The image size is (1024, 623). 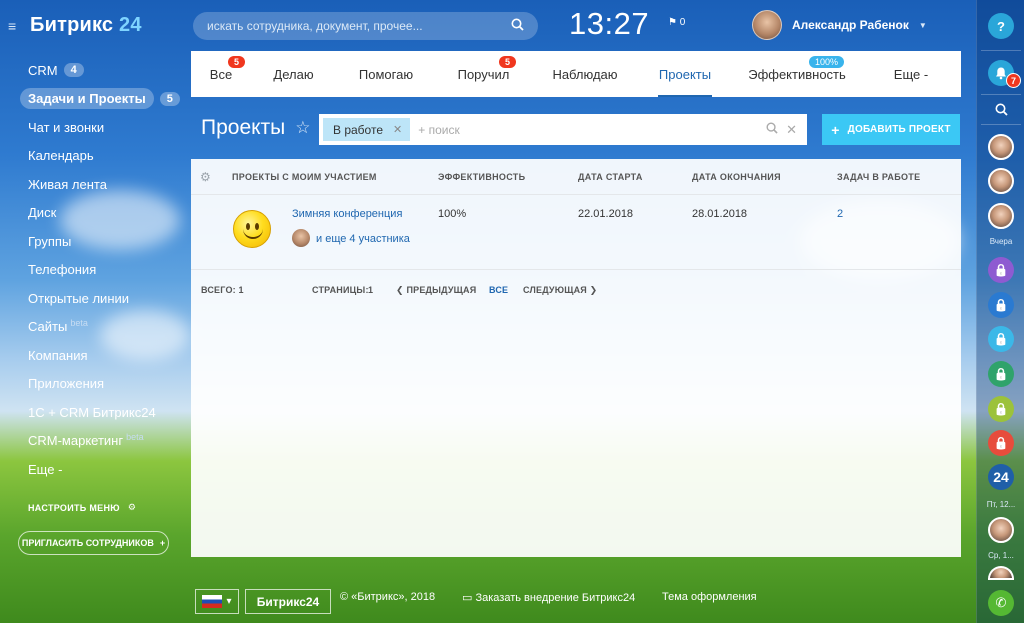 I want to click on column-header: ПРОЕКТЫ С МОИМ УЧАСТИЕМ, so click(x=304, y=177).